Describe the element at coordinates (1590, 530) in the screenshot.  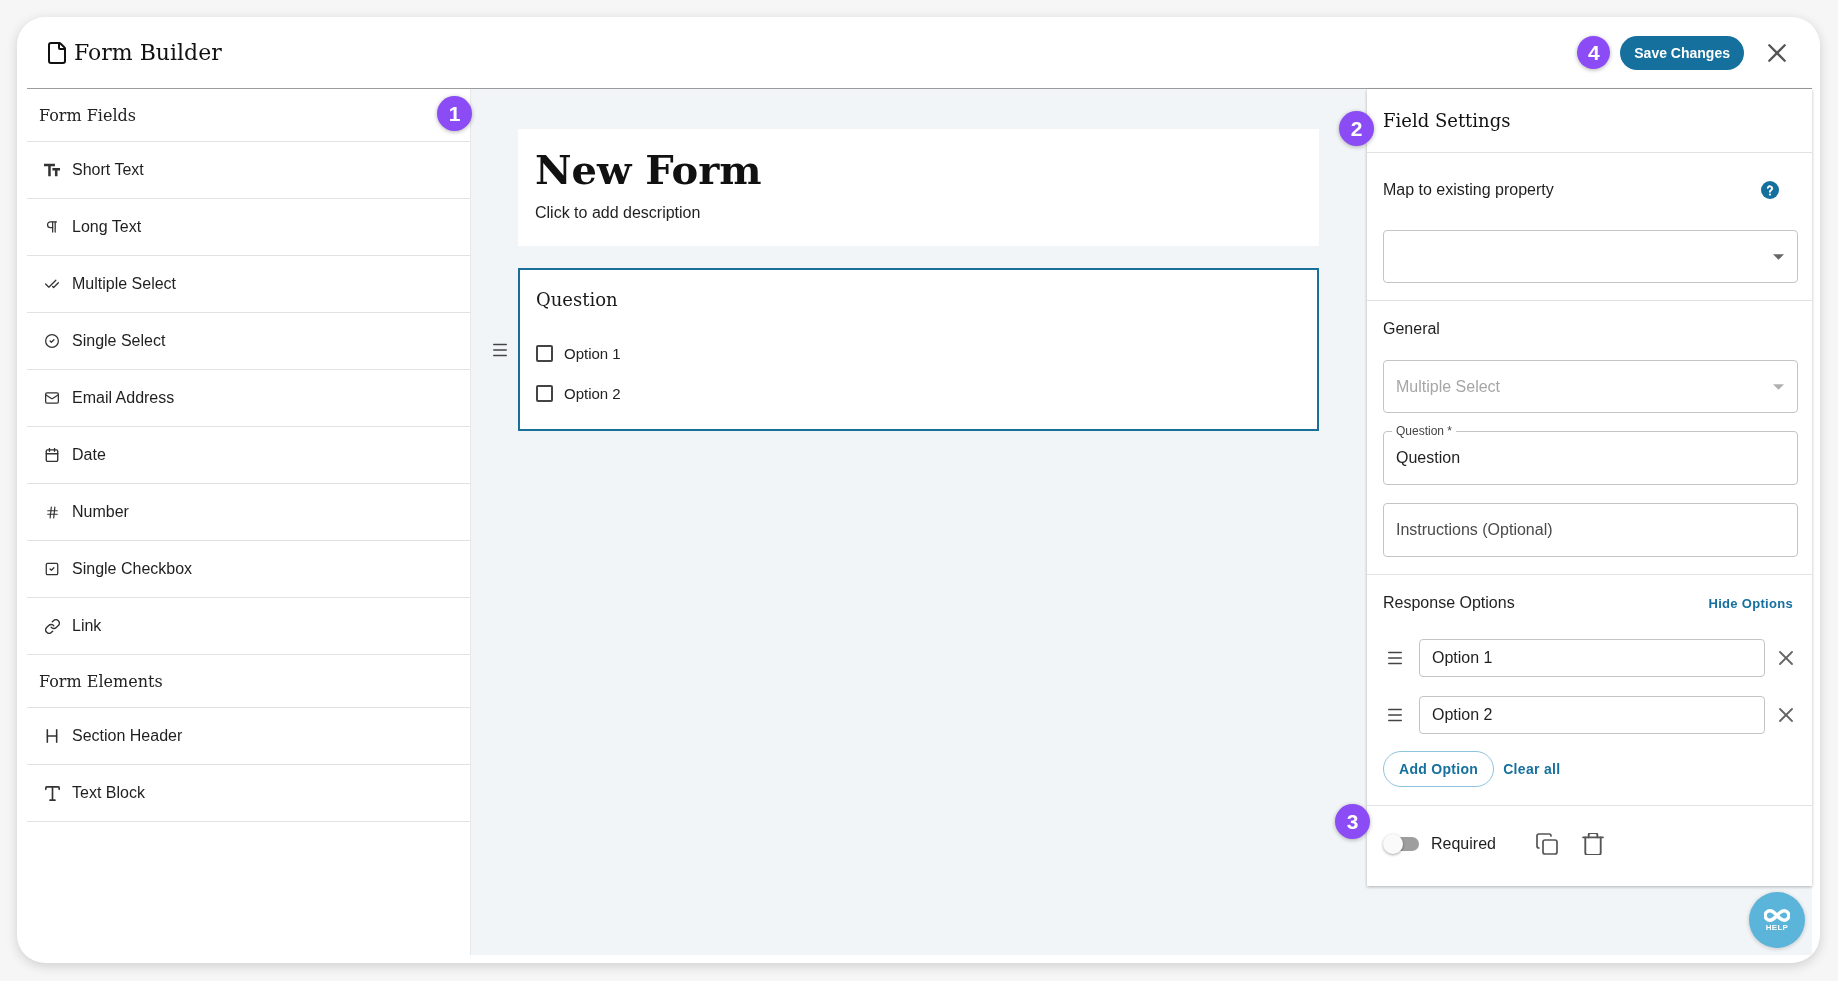
I see `instructions-field: Instructions (Optional)` at that location.